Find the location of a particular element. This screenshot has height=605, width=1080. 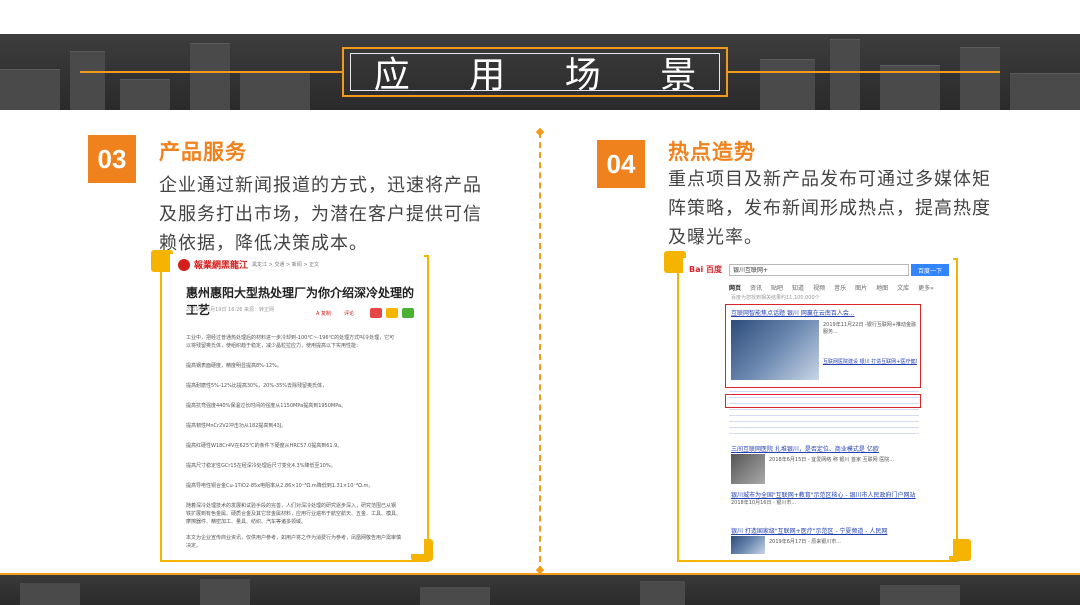

tab-news: 资讯 is located at coordinates (756, 287).